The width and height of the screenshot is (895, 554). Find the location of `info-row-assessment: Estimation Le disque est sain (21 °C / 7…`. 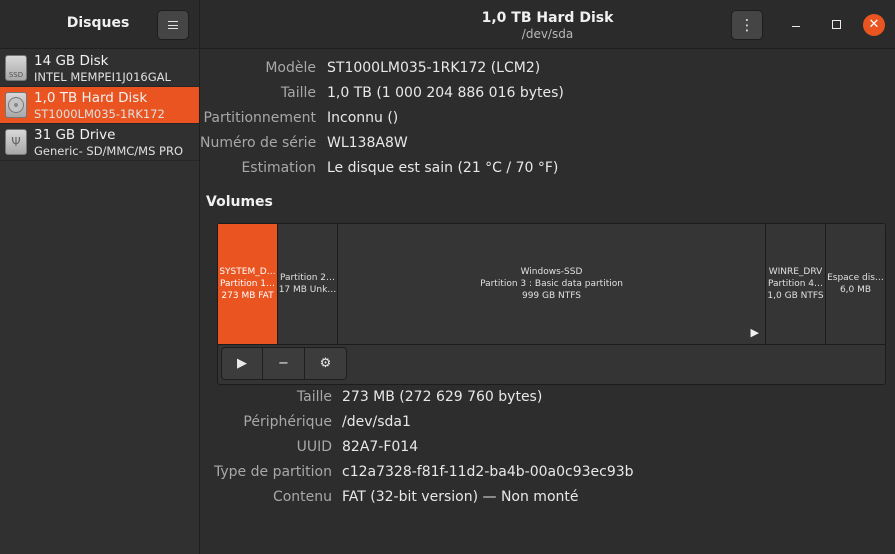

info-row-assessment: Estimation Le disque est sain (21 °C / 7… is located at coordinates (447, 170).